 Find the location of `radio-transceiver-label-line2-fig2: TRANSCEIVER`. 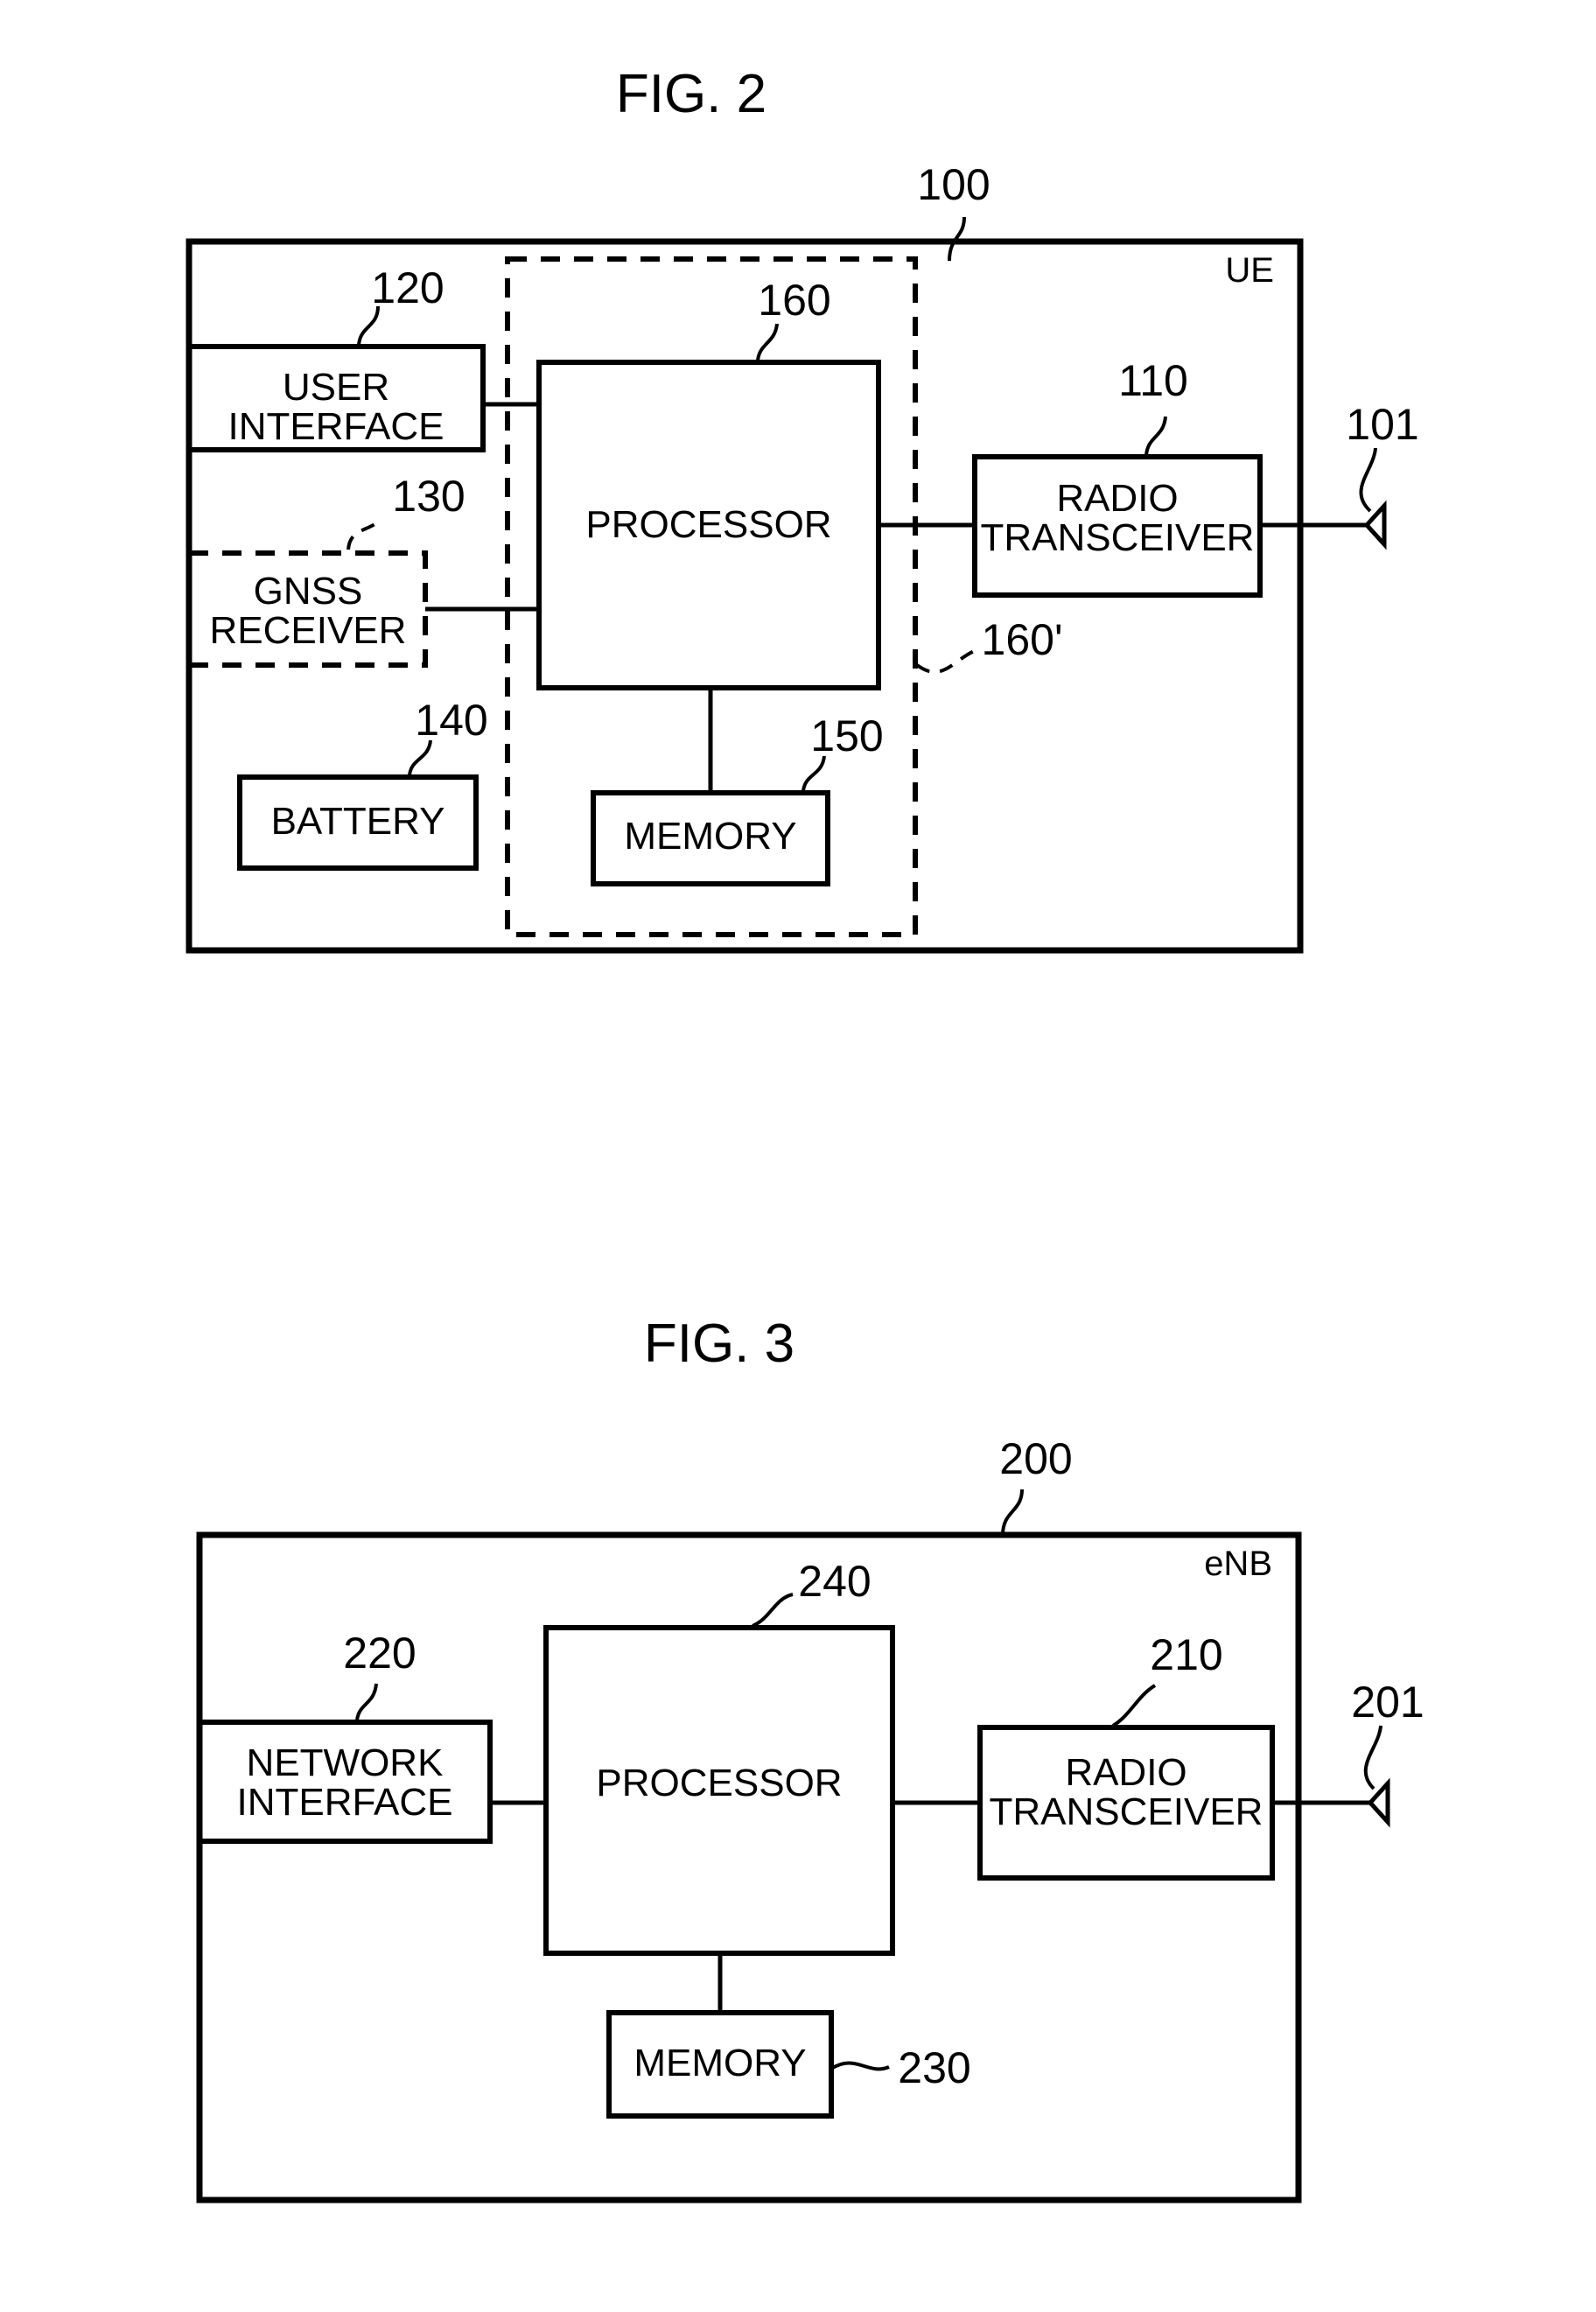

radio-transceiver-label-line2-fig2: TRANSCEIVER is located at coordinates (1118, 537).